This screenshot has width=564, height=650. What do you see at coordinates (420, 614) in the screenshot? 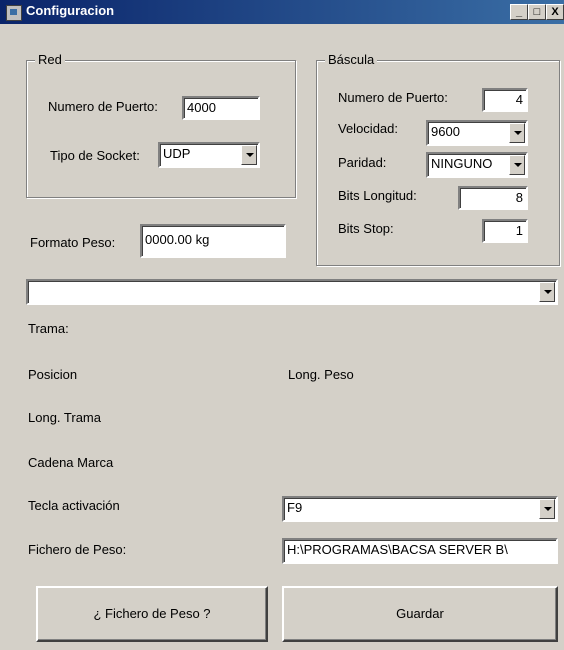
I see `guardar-button: Guardar` at bounding box center [420, 614].